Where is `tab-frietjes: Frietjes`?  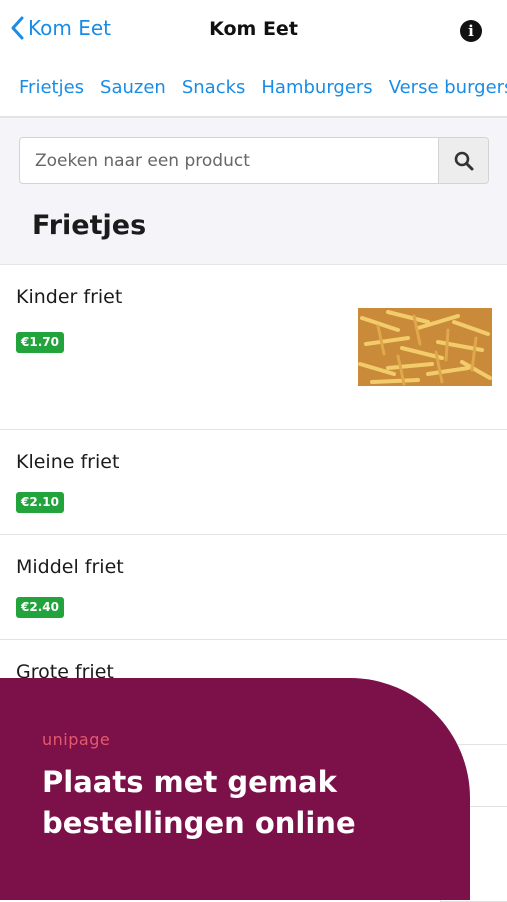
tab-frietjes: Frietjes is located at coordinates (51, 79).